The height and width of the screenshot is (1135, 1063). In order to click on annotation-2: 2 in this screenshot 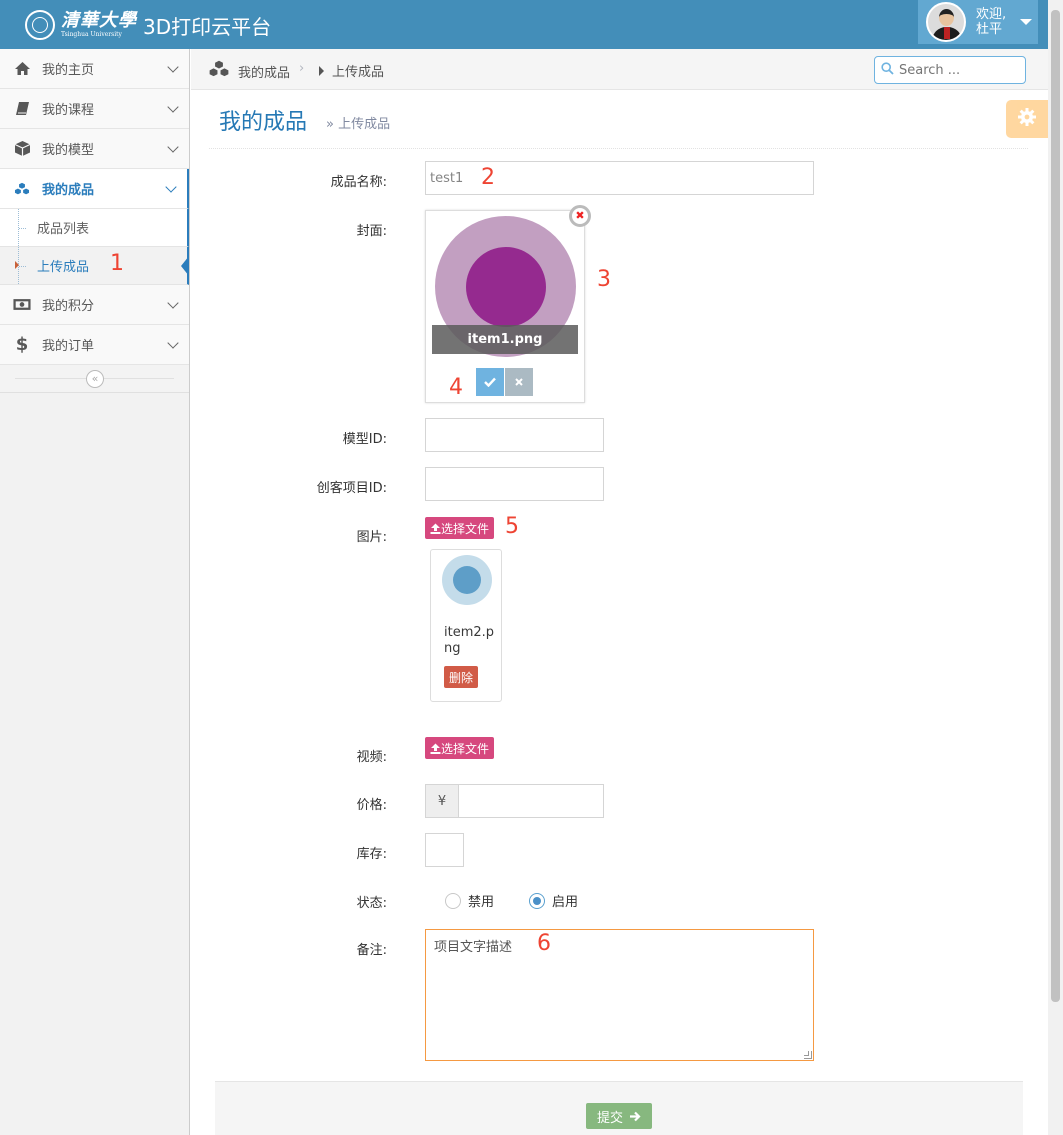, I will do `click(488, 177)`.